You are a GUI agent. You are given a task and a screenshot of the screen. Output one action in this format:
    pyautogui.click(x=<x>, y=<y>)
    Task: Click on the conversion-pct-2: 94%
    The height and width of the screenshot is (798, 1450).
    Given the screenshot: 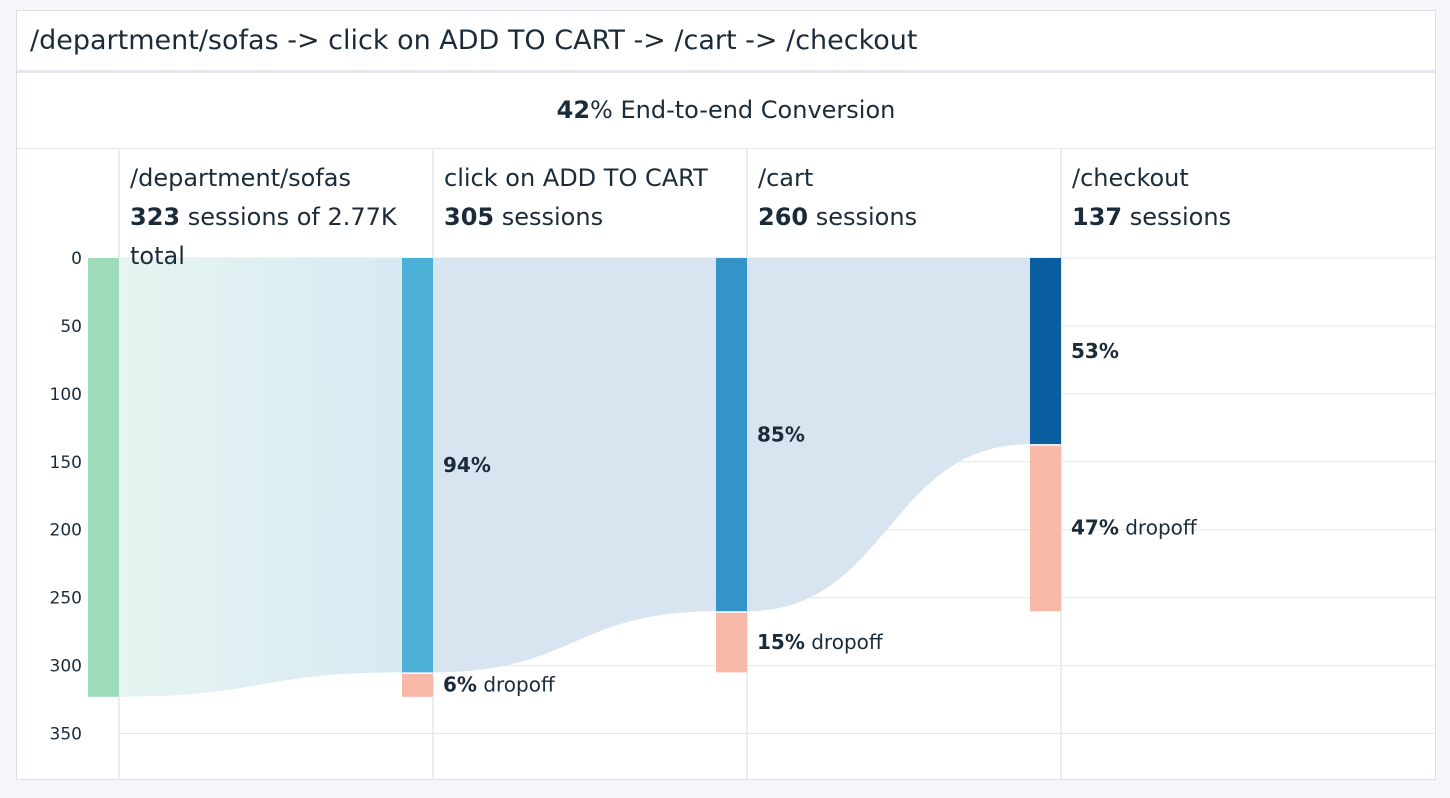 What is the action you would take?
    pyautogui.click(x=467, y=465)
    